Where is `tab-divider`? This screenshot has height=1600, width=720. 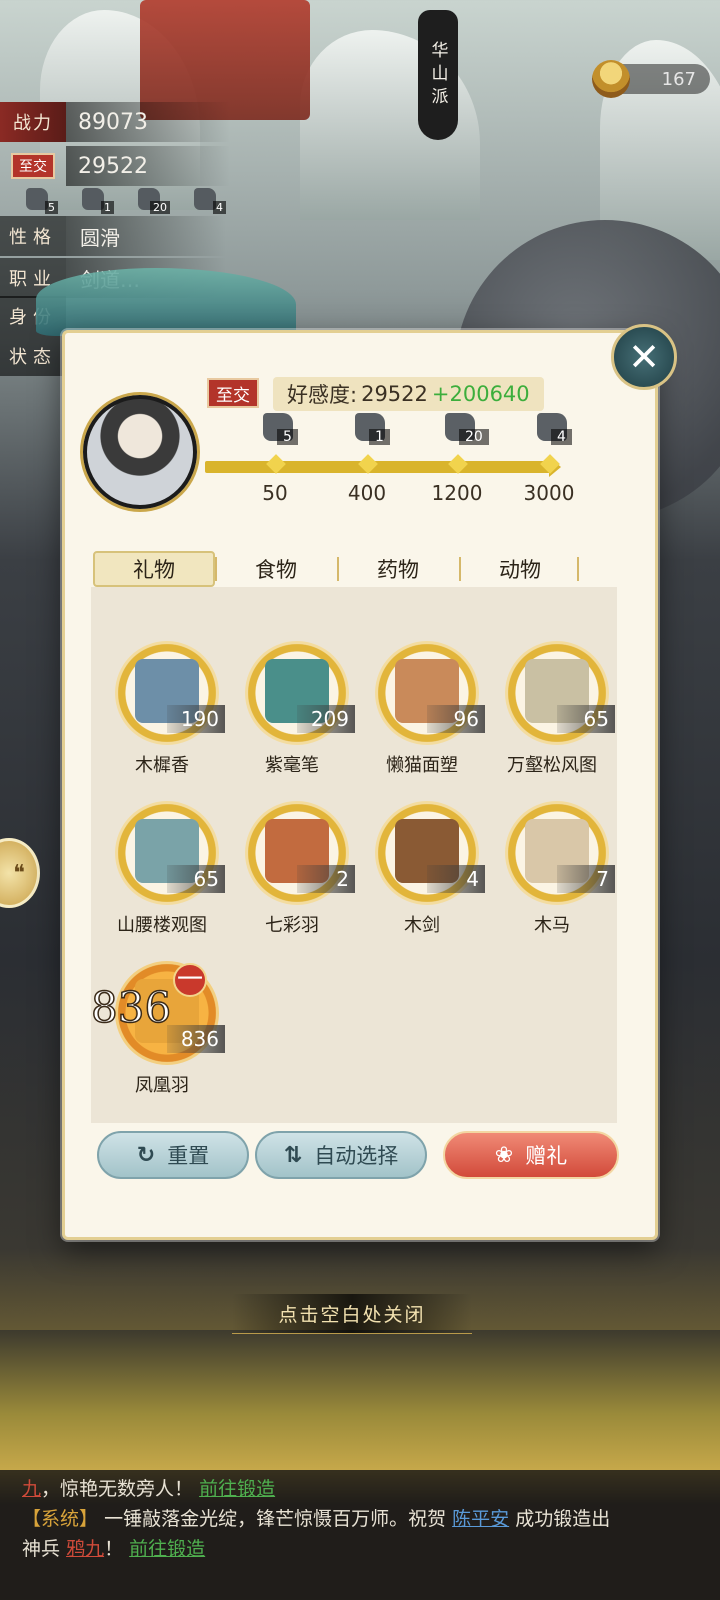 tab-divider is located at coordinates (578, 569).